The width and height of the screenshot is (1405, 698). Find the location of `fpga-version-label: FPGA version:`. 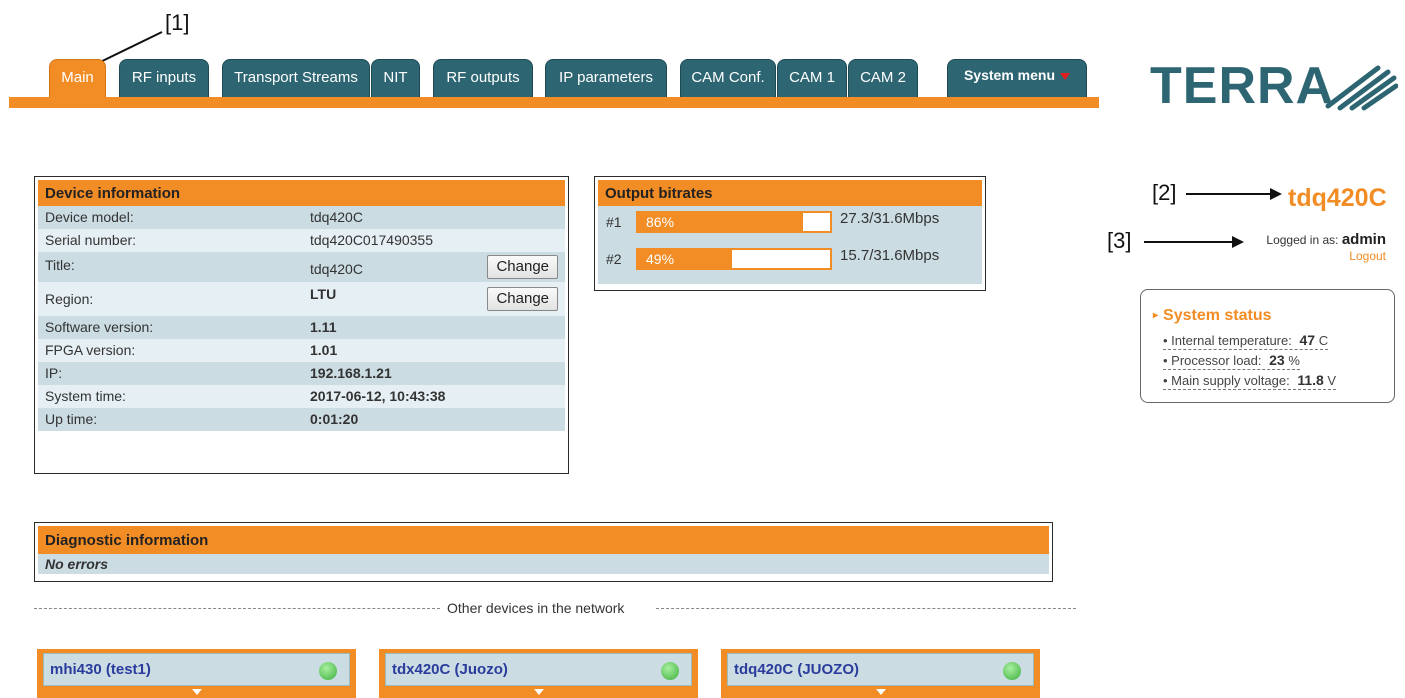

fpga-version-label: FPGA version: is located at coordinates (90, 350).